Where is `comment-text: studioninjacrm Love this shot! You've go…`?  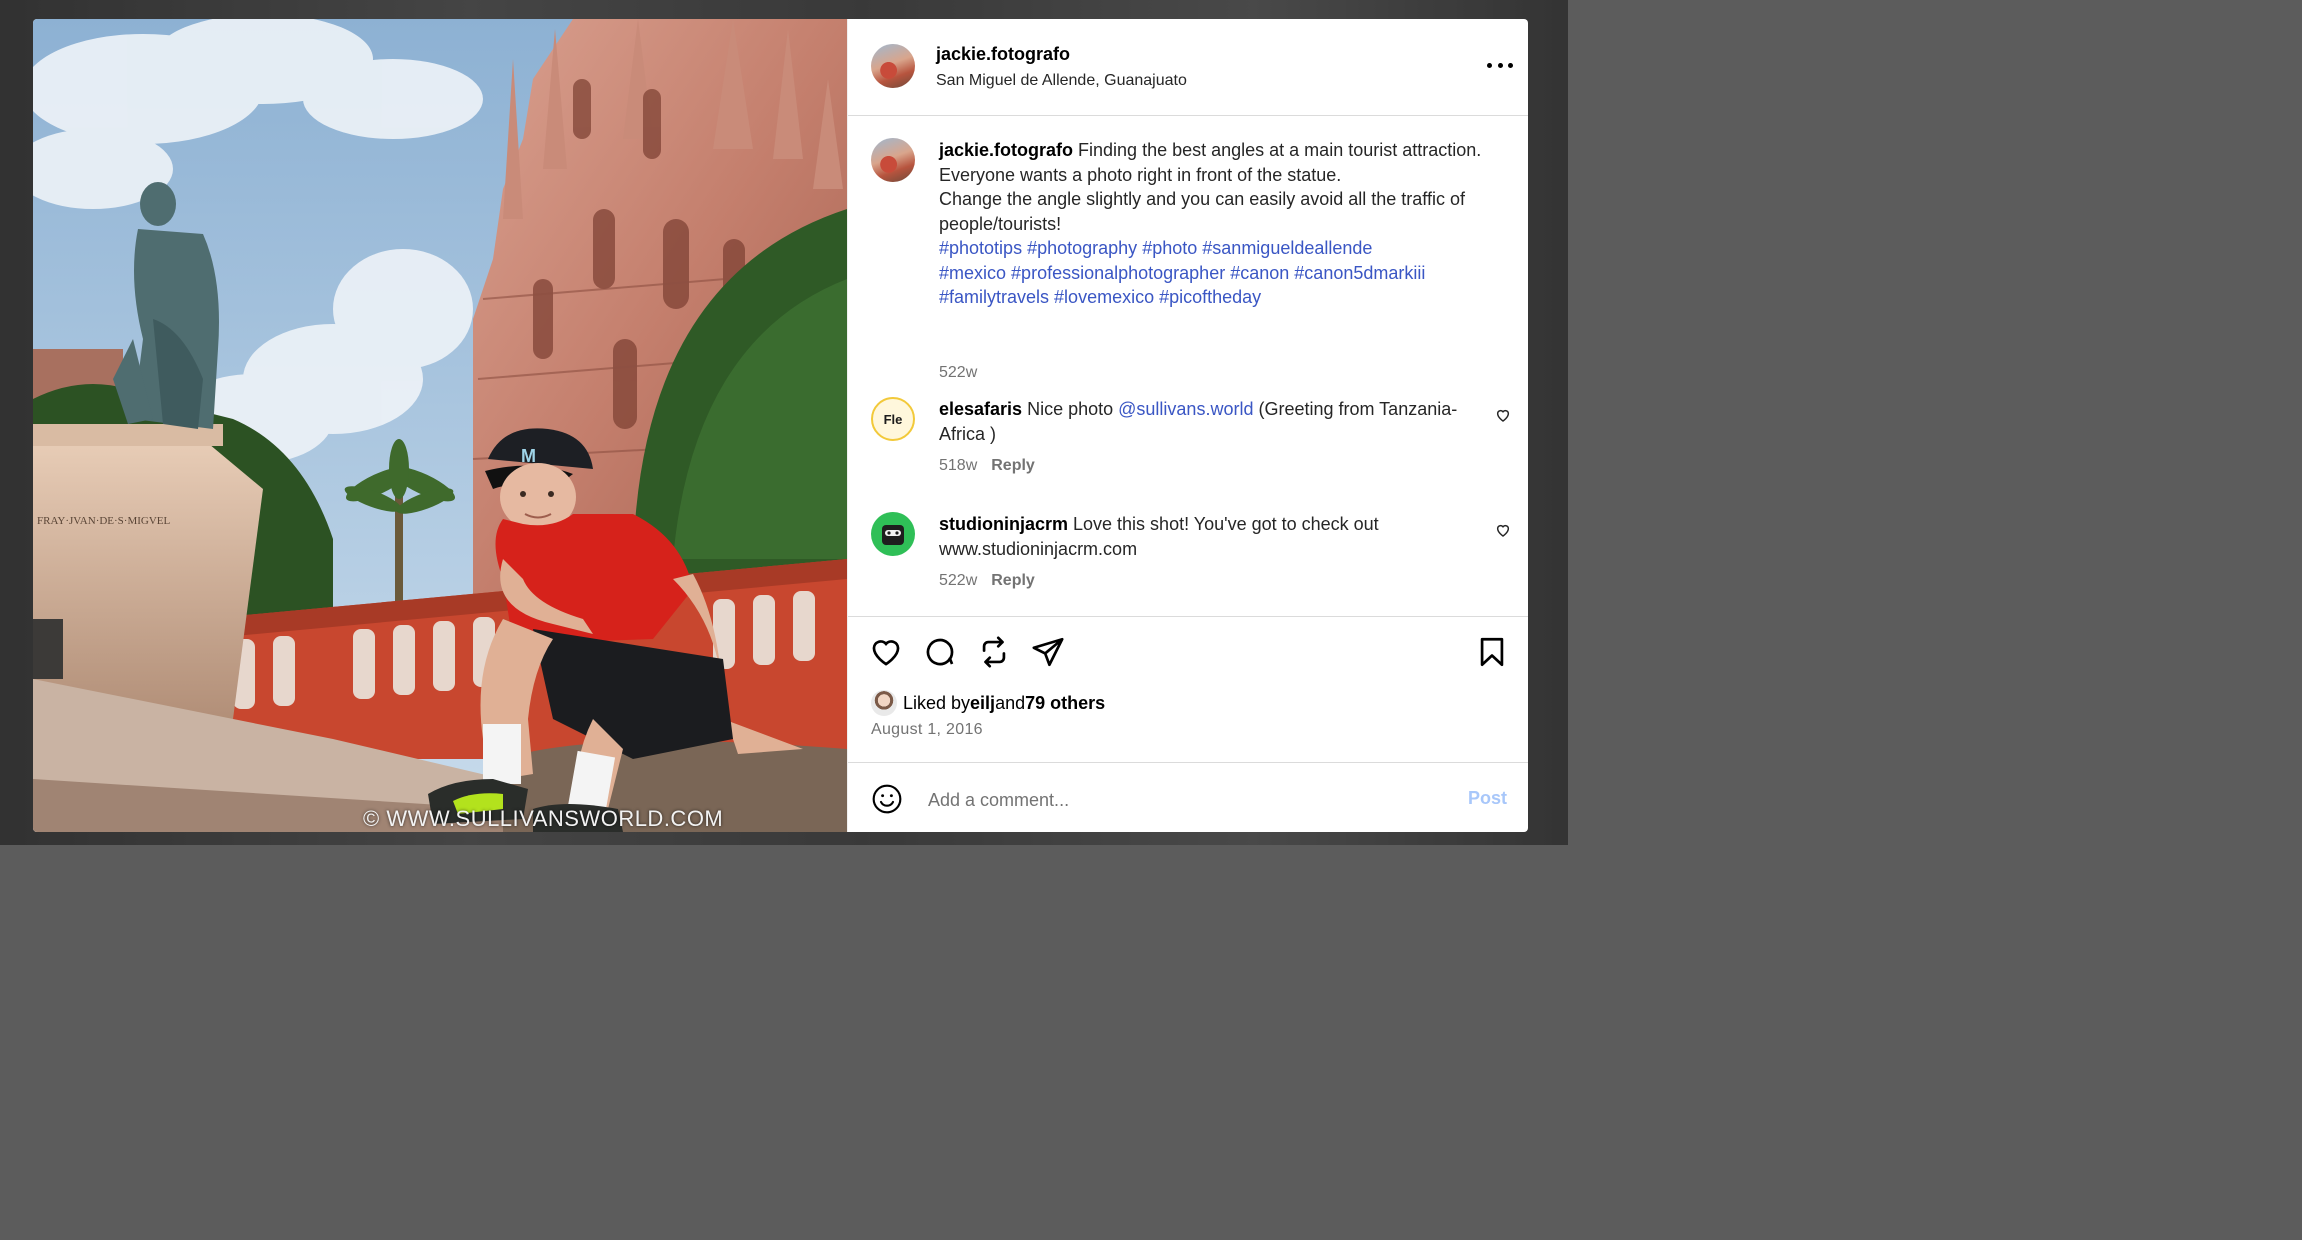
comment-text: studioninjacrm Love this shot! You've go… is located at coordinates (1209, 536).